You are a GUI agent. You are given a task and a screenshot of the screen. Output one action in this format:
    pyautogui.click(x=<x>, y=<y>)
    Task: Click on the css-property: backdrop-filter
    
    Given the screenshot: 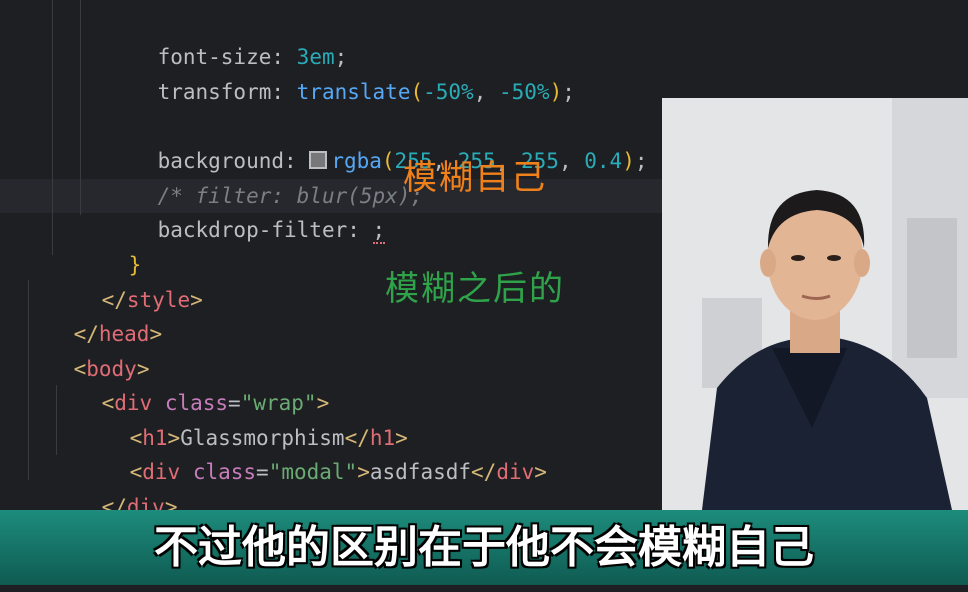 What is the action you would take?
    pyautogui.click(x=252, y=230)
    